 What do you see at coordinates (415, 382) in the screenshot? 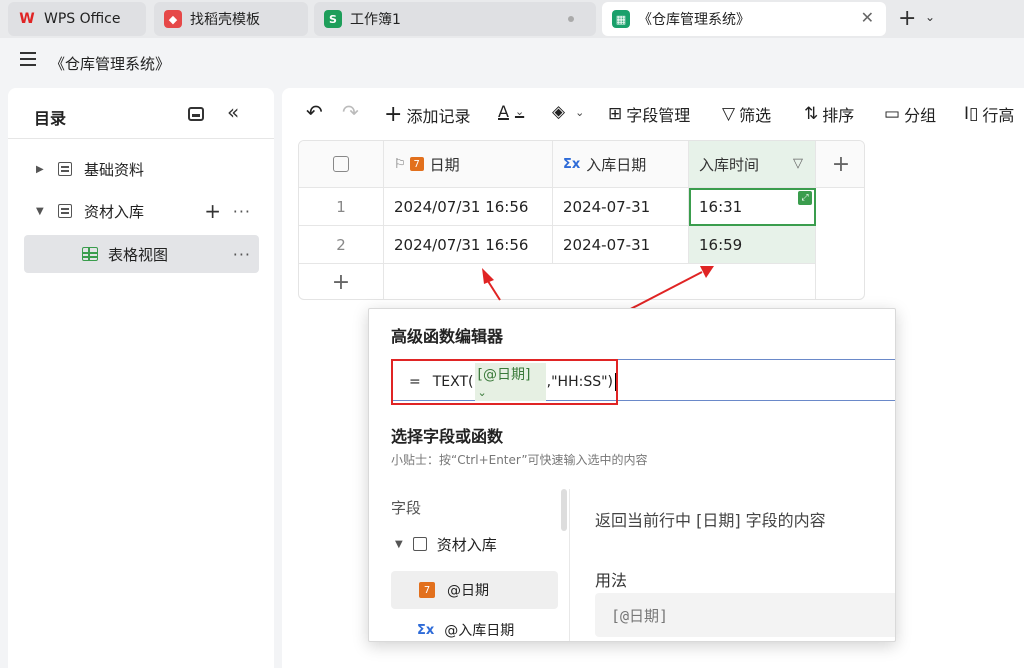
I see `formula-equals: =` at bounding box center [415, 382].